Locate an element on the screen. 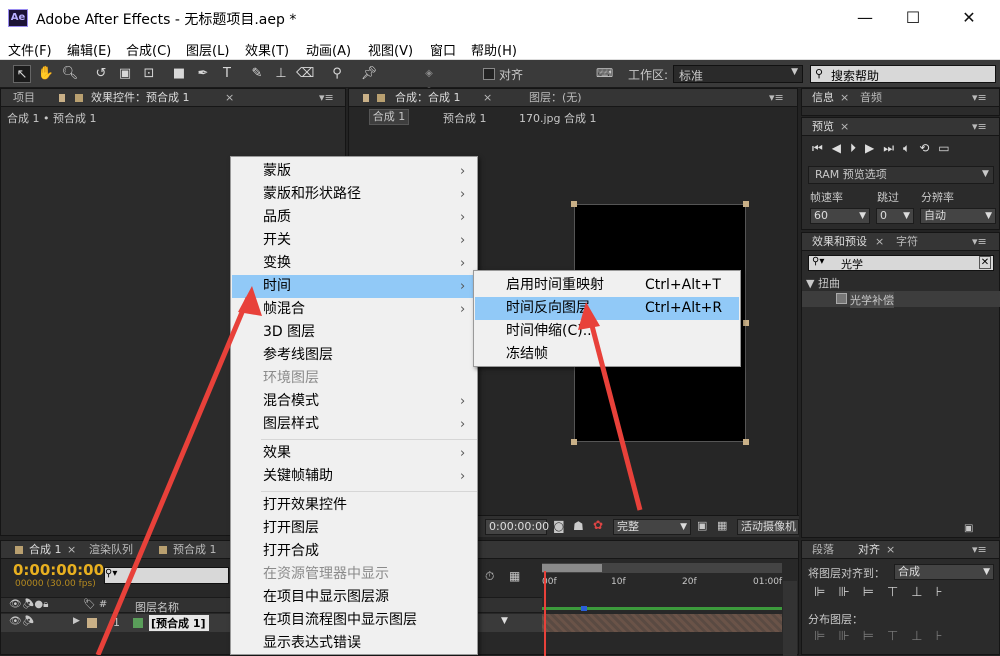  visibility-icon: 👁︎🔈︎ is located at coordinates (21, 621).